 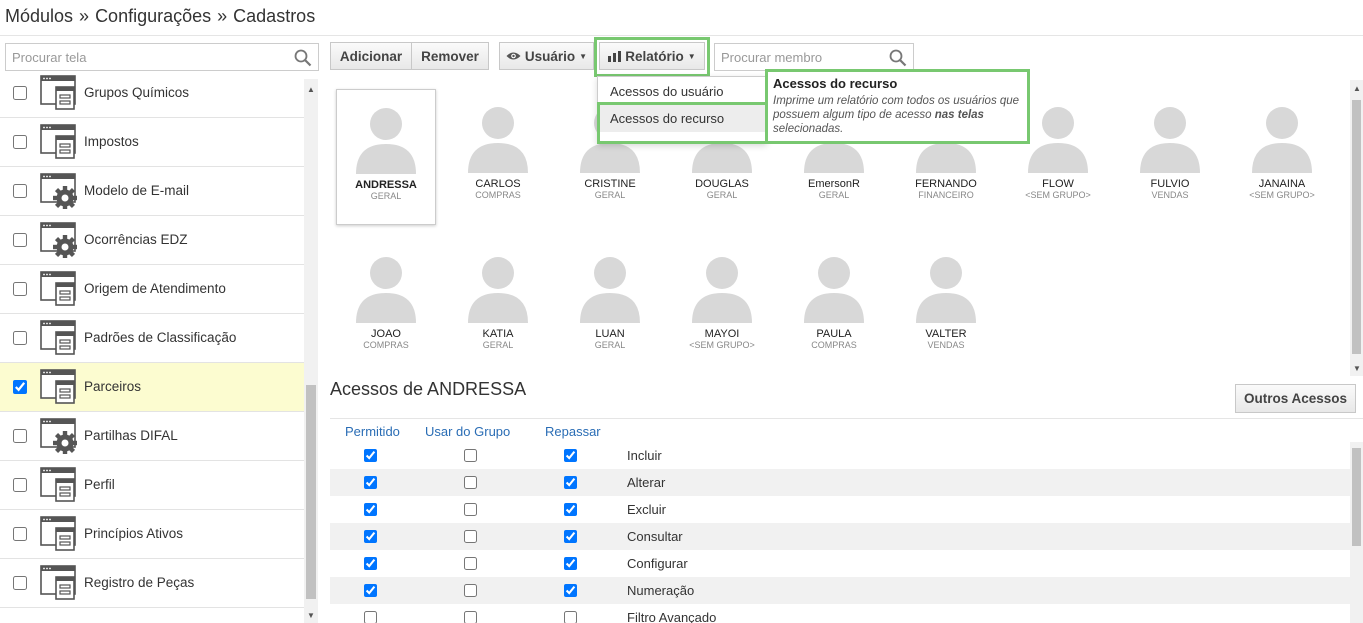 I want to click on members-scrollbar: ▲ ▼, so click(x=1356, y=228).